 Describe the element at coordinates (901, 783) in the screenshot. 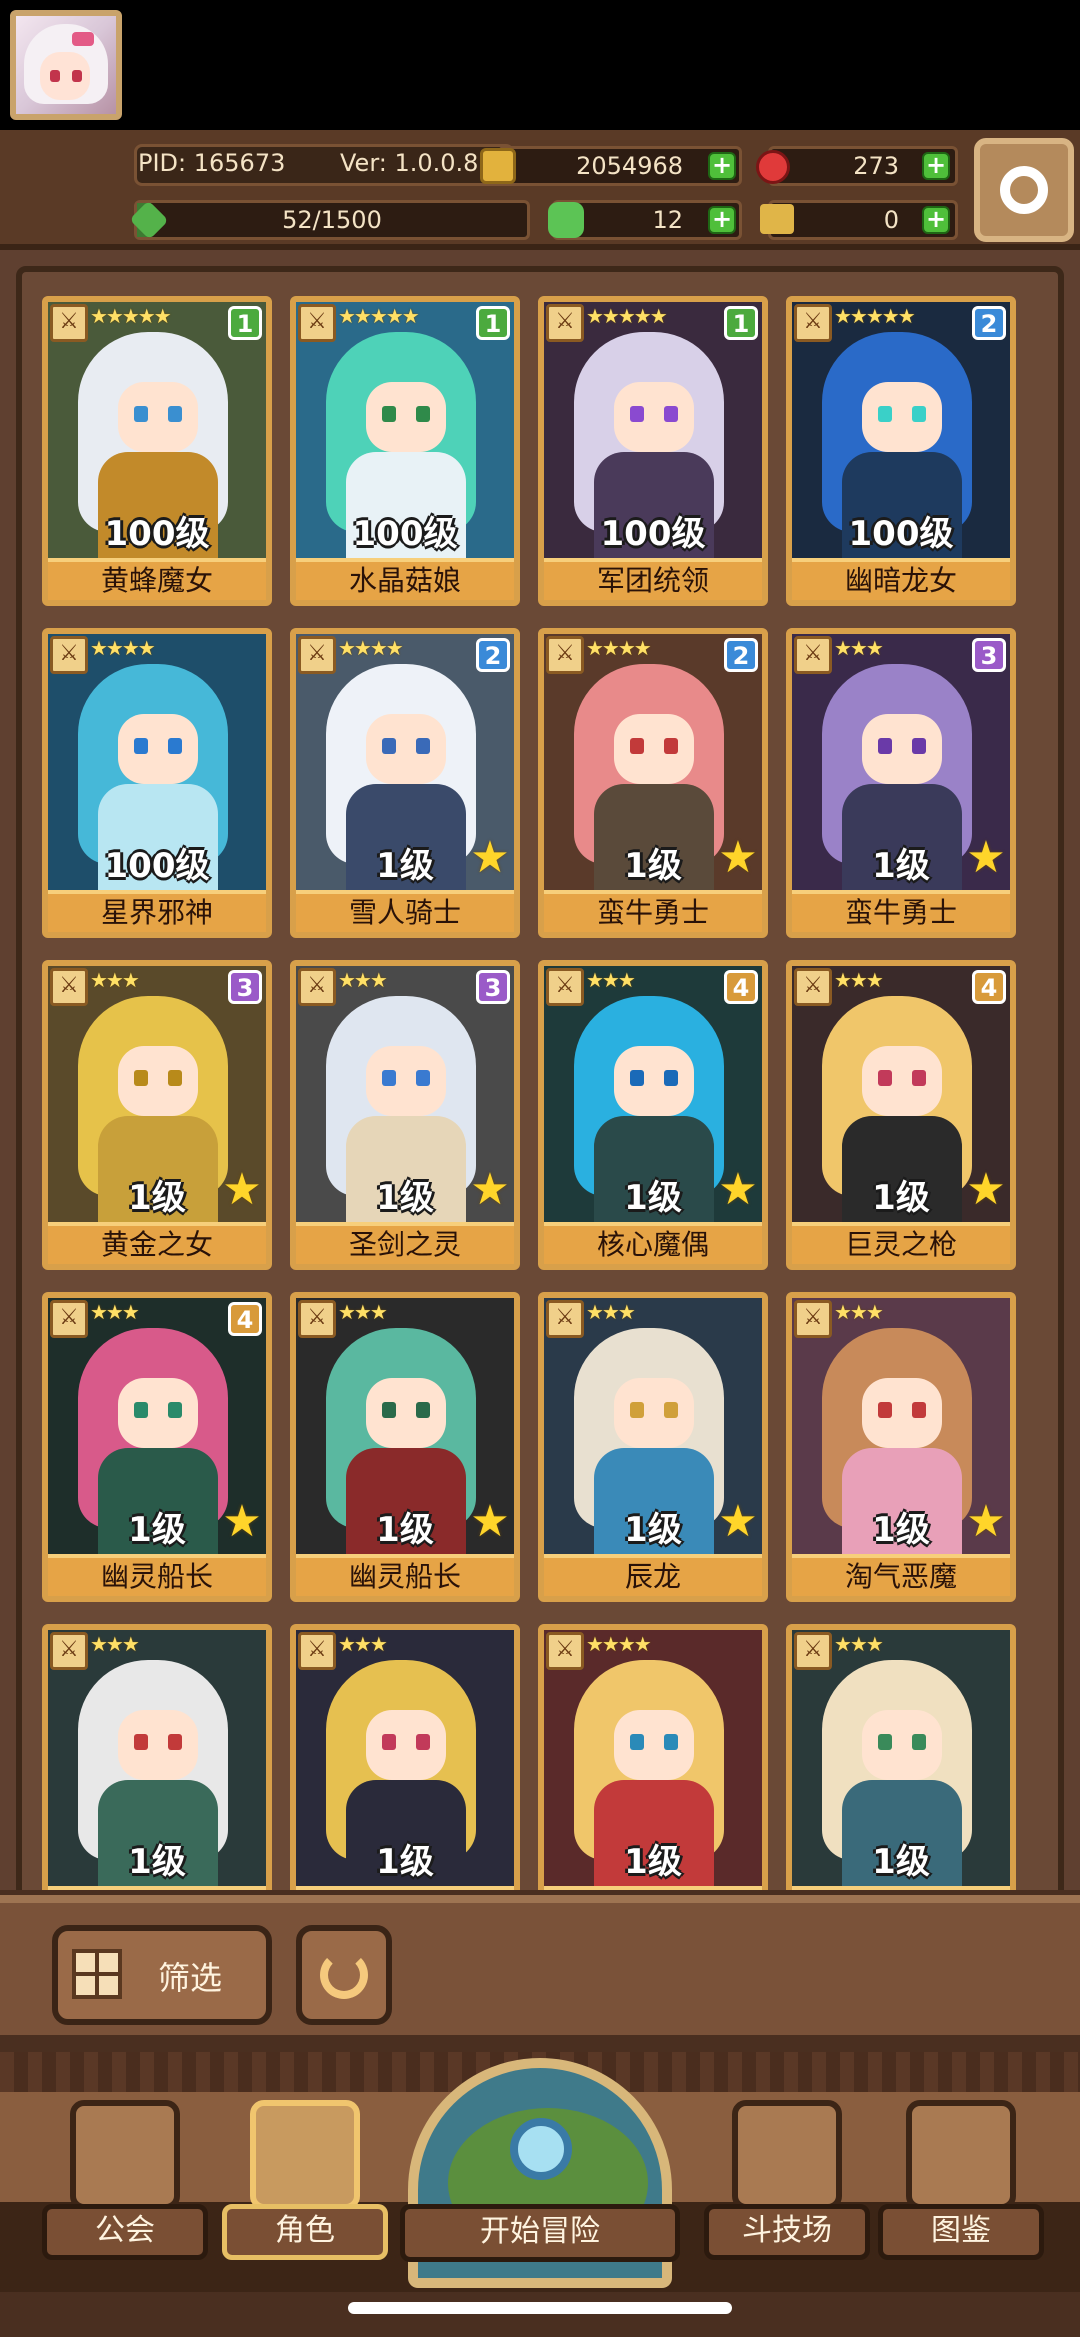

I see `character-card: ⚔★★★31级★▲蛮牛勇士` at that location.